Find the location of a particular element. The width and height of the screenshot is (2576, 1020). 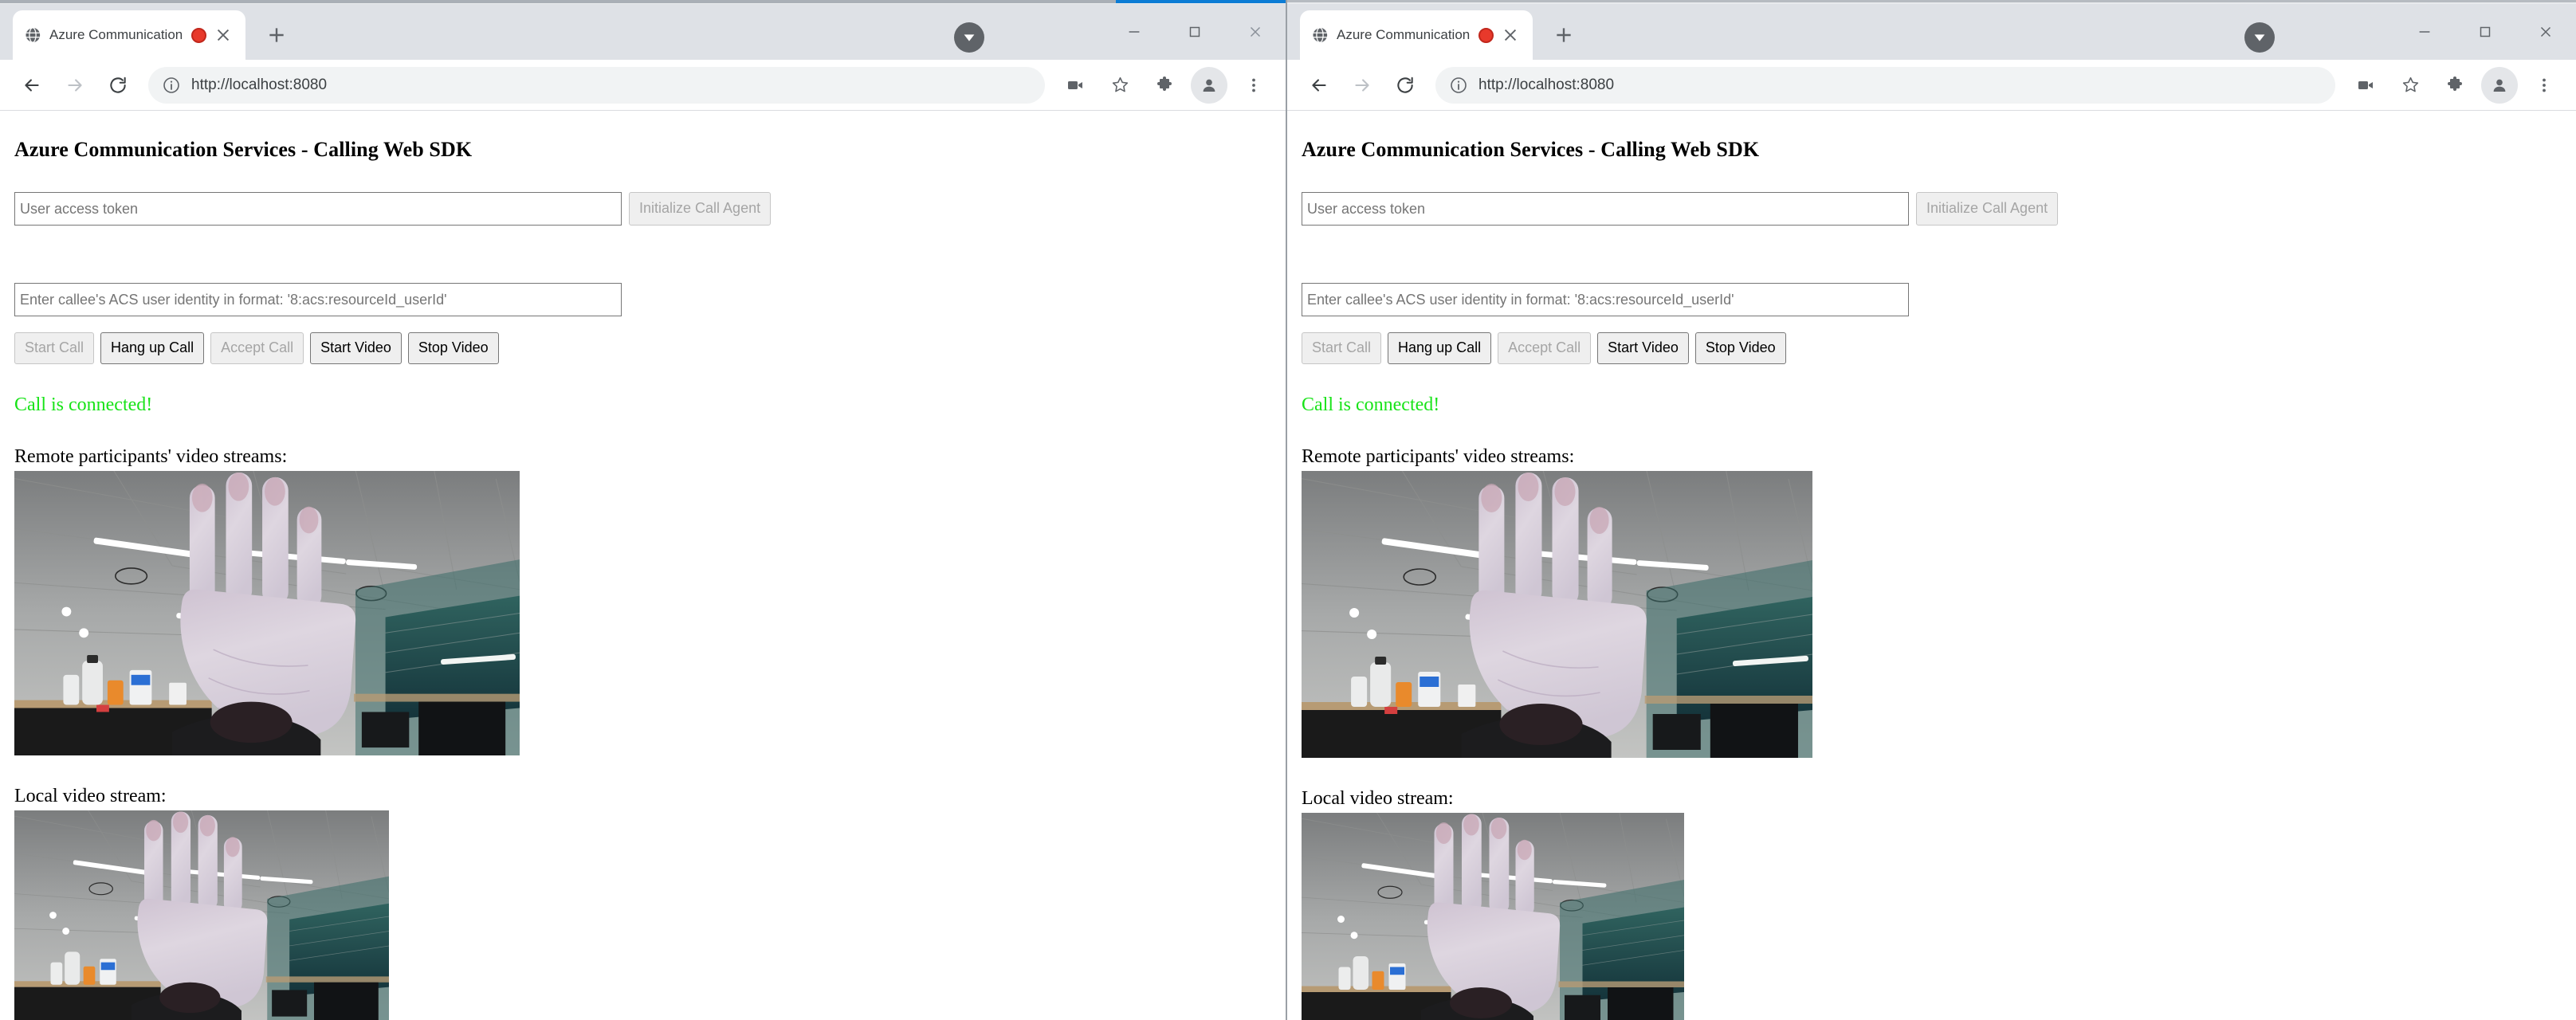

window-controls-right is located at coordinates (2410, 32).